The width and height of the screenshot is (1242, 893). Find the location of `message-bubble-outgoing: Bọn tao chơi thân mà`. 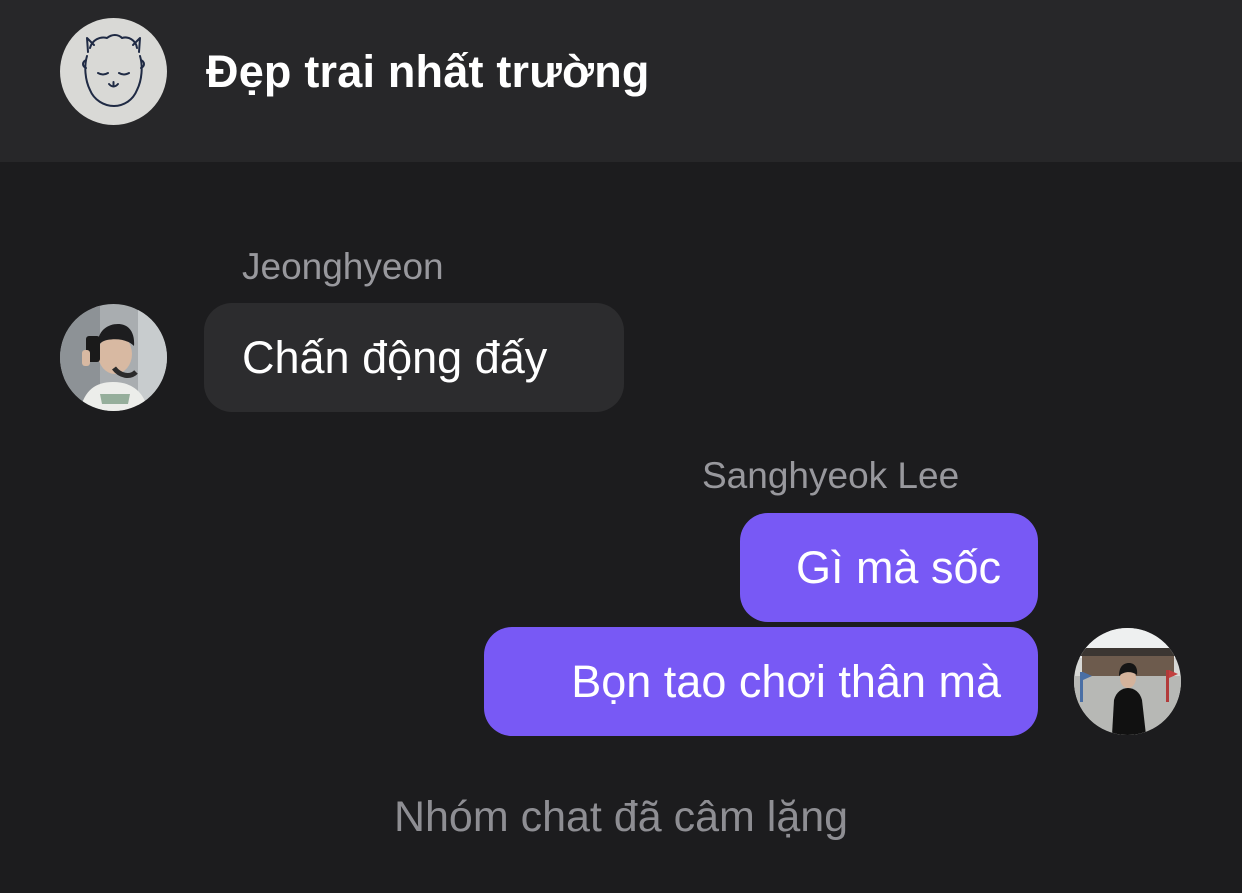

message-bubble-outgoing: Bọn tao chơi thân mà is located at coordinates (761, 681).